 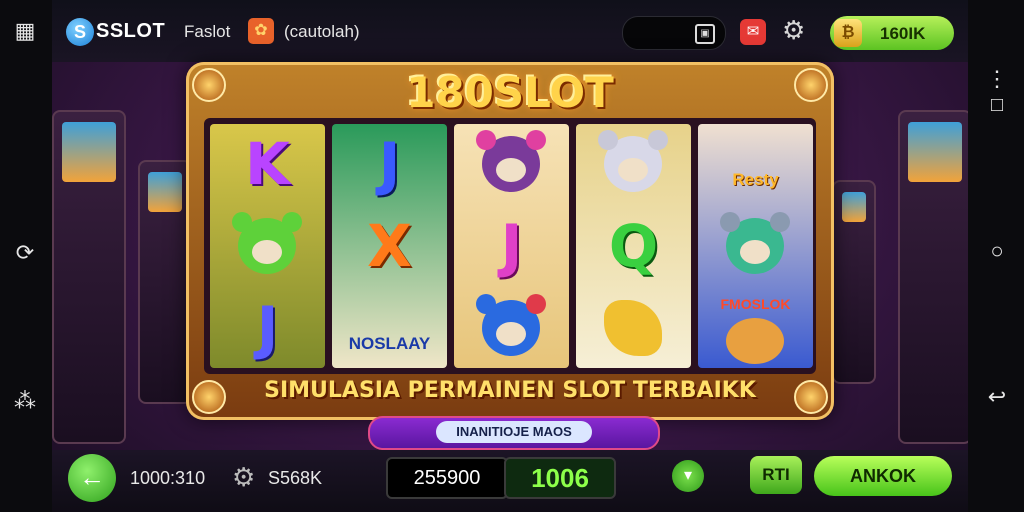 What do you see at coordinates (997, 251) in the screenshot?
I see `home-circle-icon: ○` at bounding box center [997, 251].